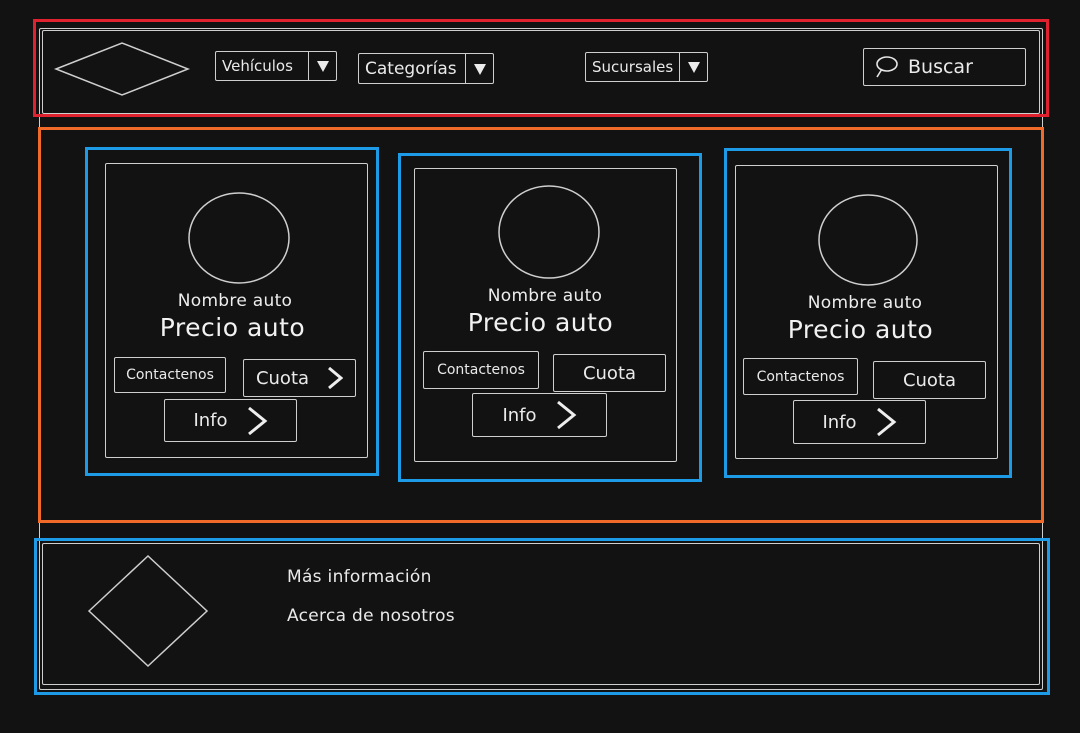 The width and height of the screenshot is (1080, 733). Describe the element at coordinates (940, 67) in the screenshot. I see `search-label: Buscar` at that location.